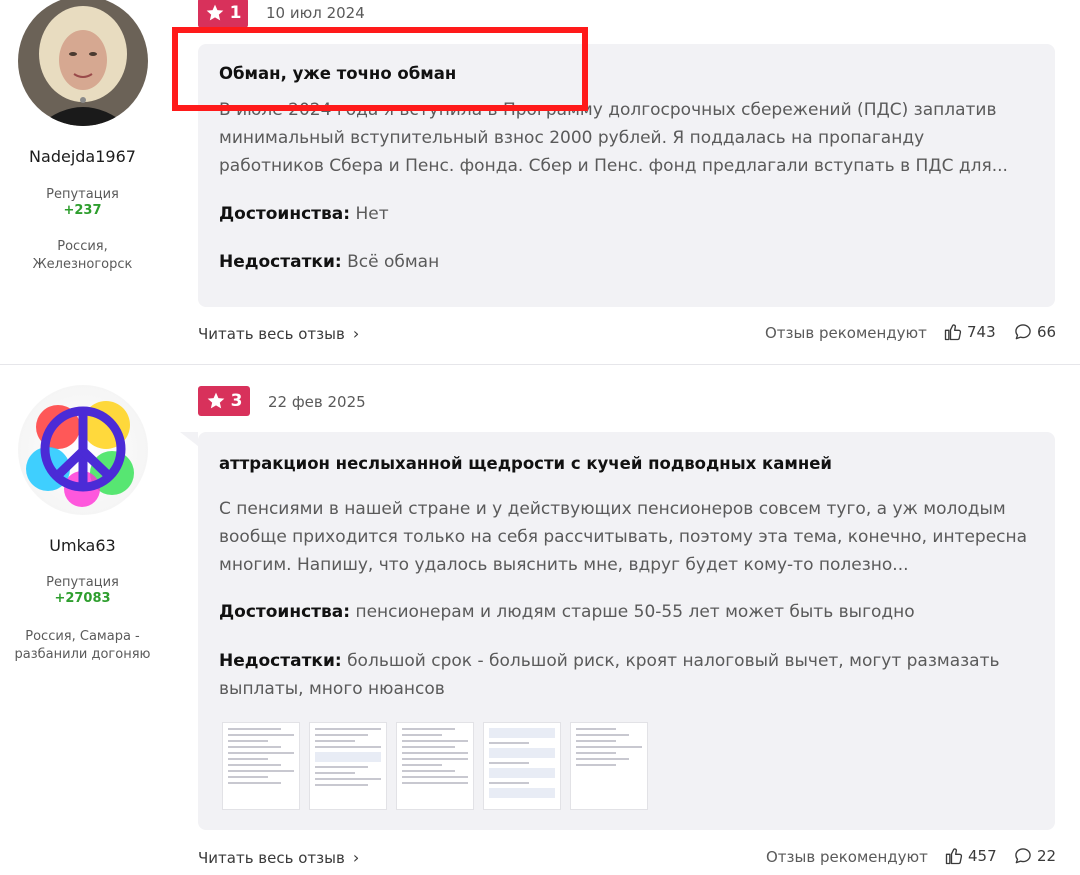 The width and height of the screenshot is (1080, 875). I want to click on author-location: Россия, Железногорск, so click(82, 255).